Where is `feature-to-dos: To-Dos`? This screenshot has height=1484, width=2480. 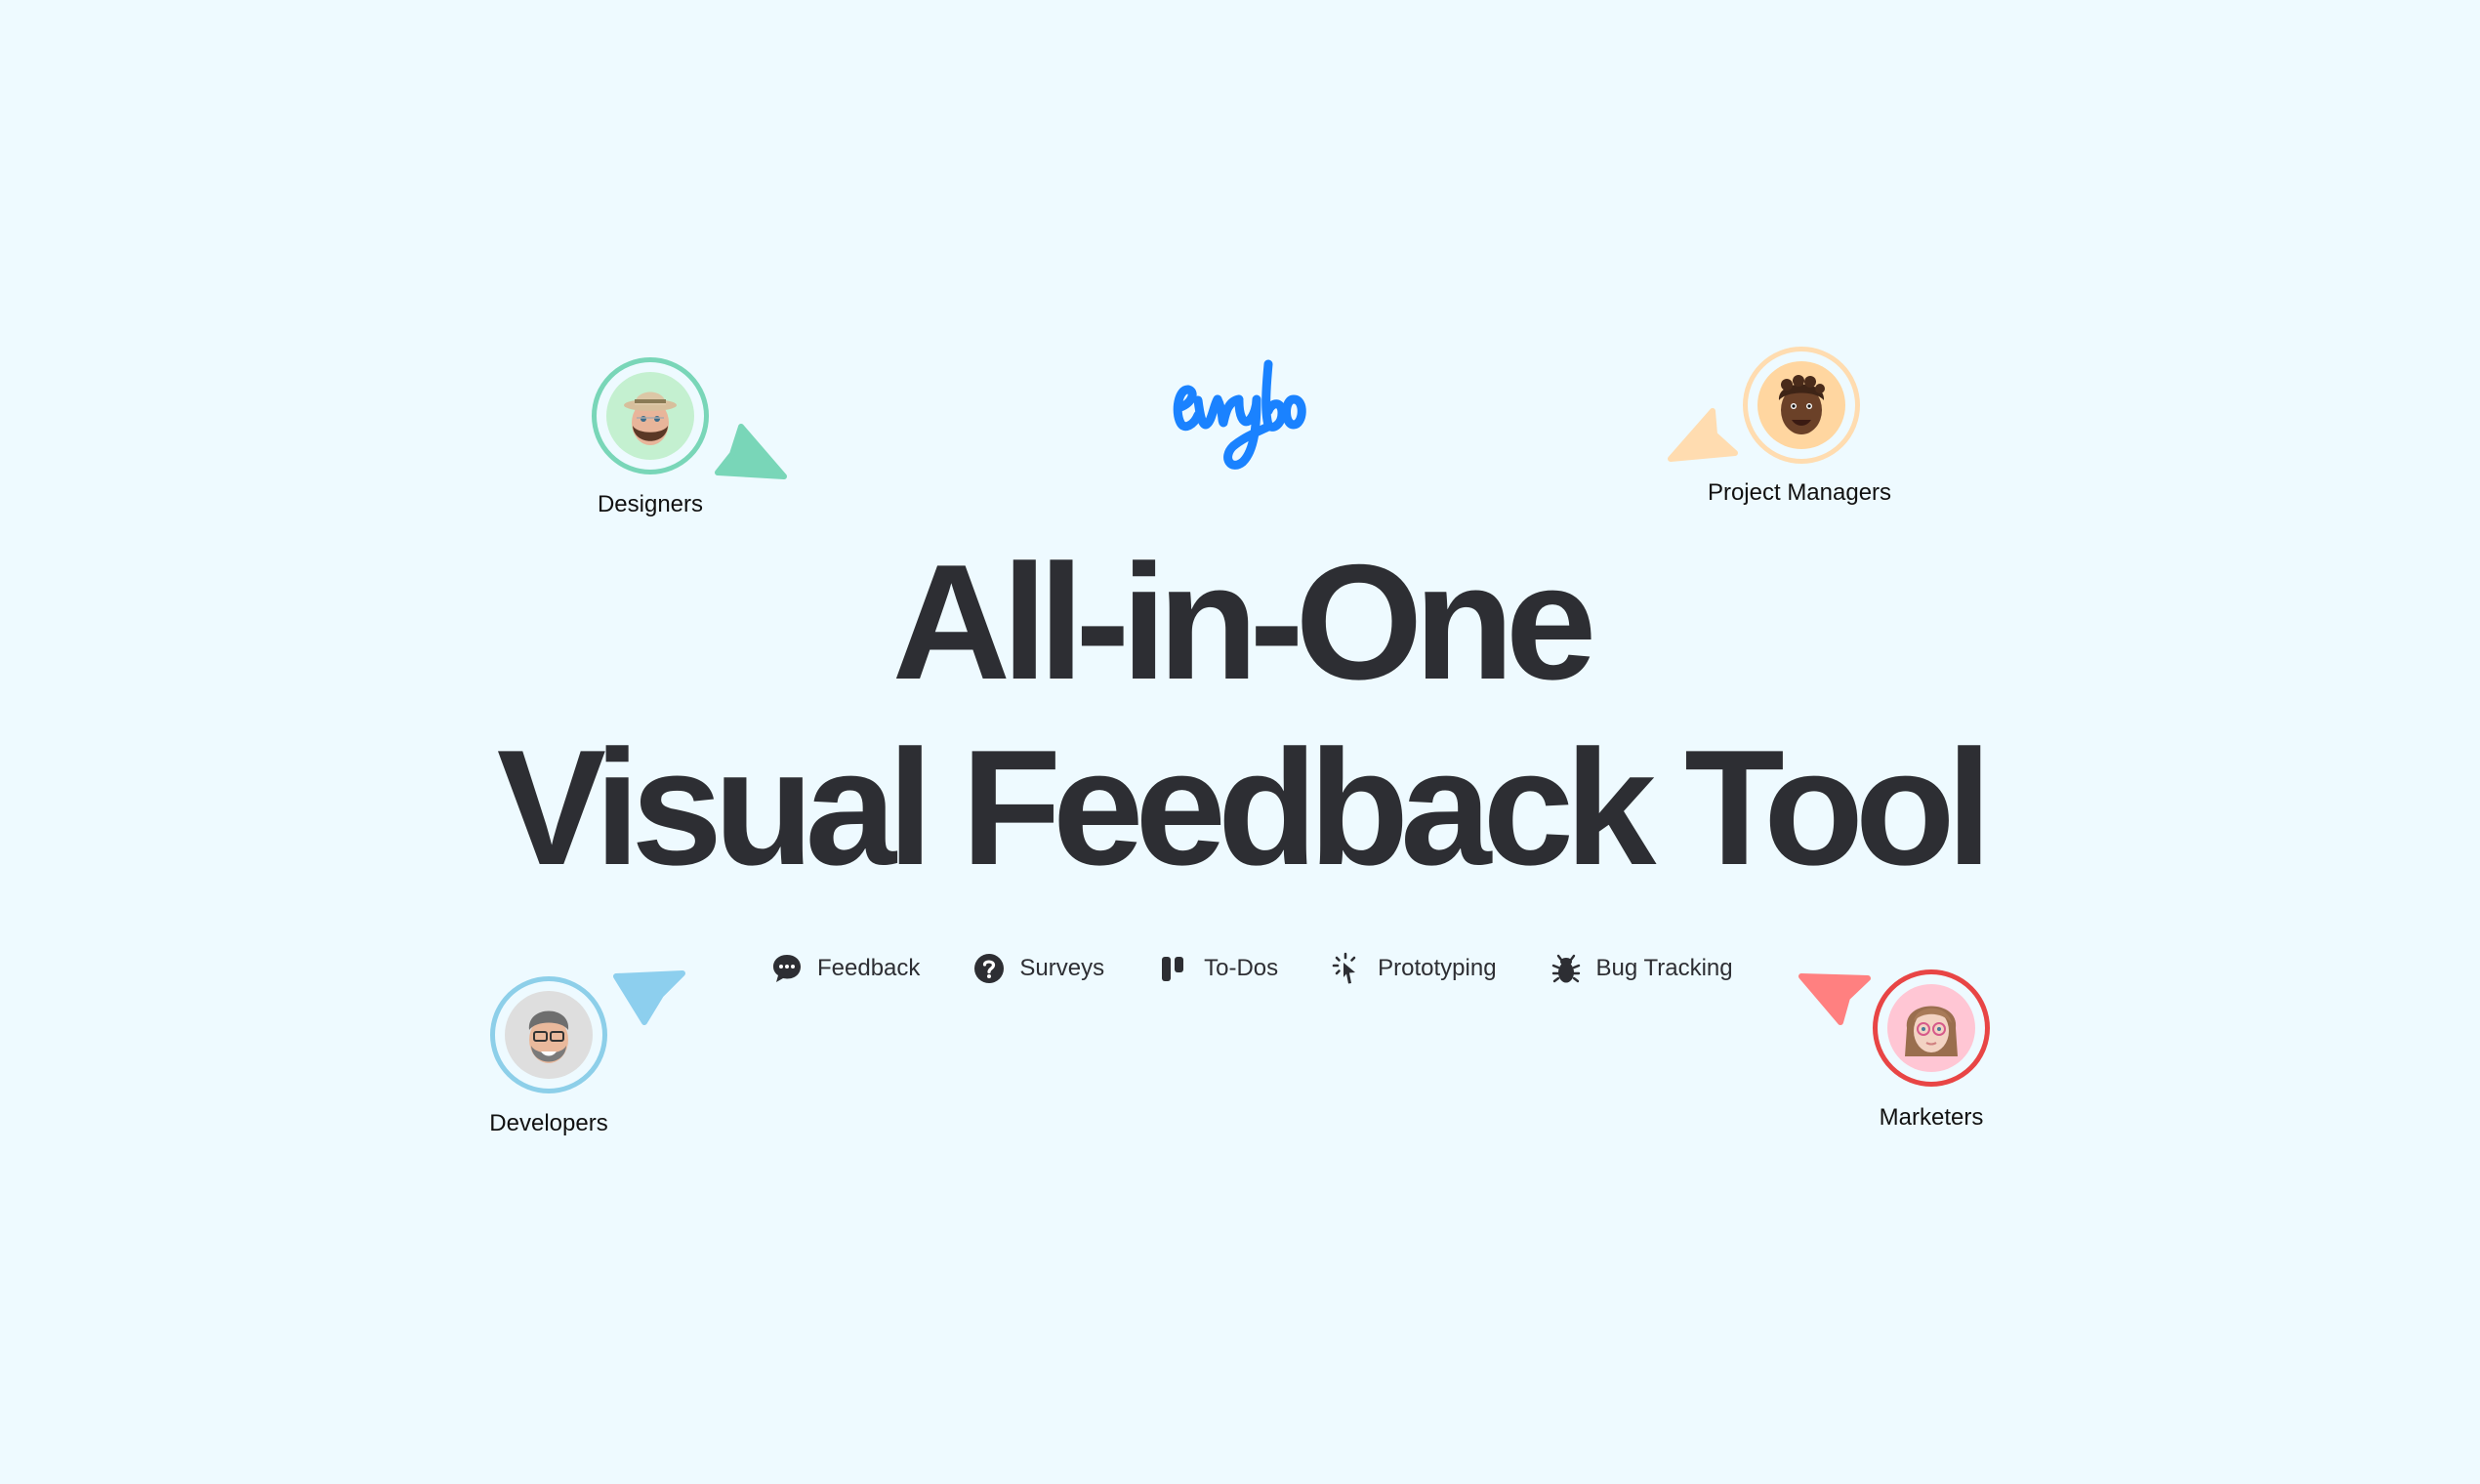 feature-to-dos: To-Dos is located at coordinates (1217, 969).